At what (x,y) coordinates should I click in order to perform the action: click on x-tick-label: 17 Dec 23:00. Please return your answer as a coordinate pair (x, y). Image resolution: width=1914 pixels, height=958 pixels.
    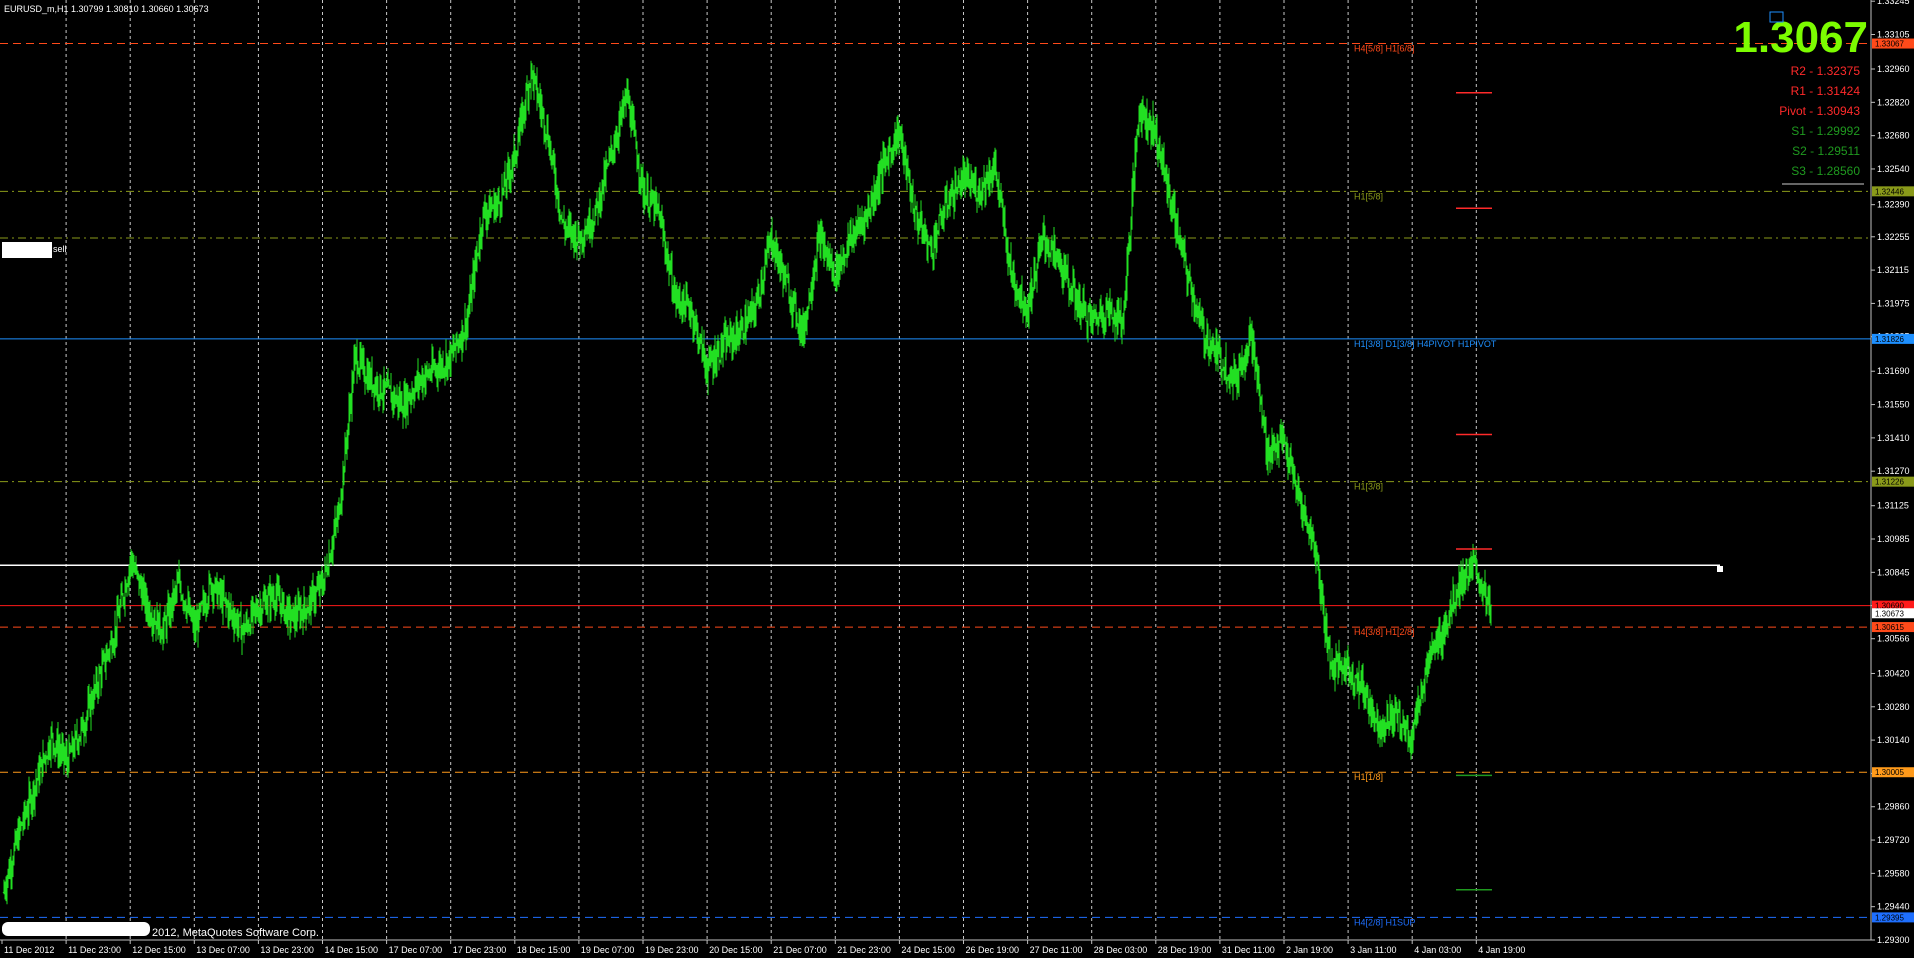
    Looking at the image, I should click on (480, 950).